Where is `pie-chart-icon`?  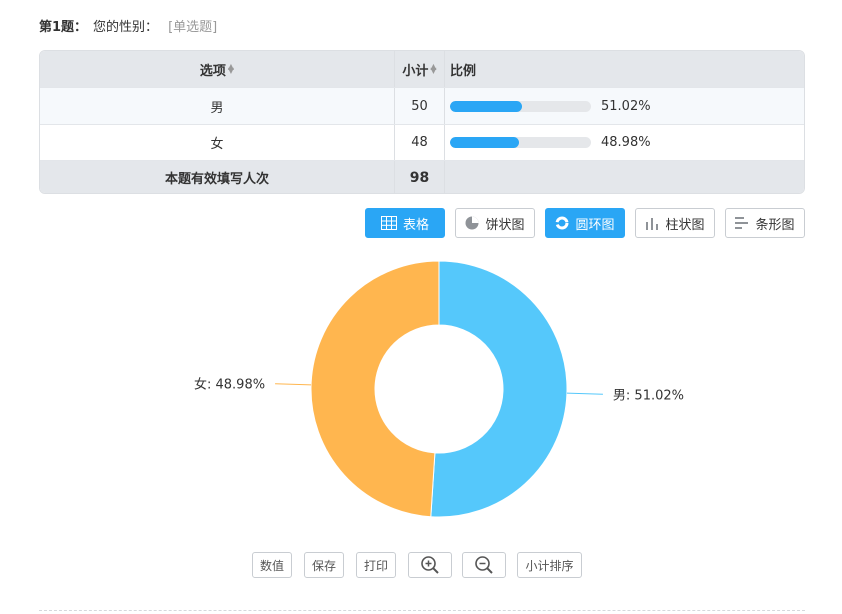
pie-chart-icon is located at coordinates (472, 223).